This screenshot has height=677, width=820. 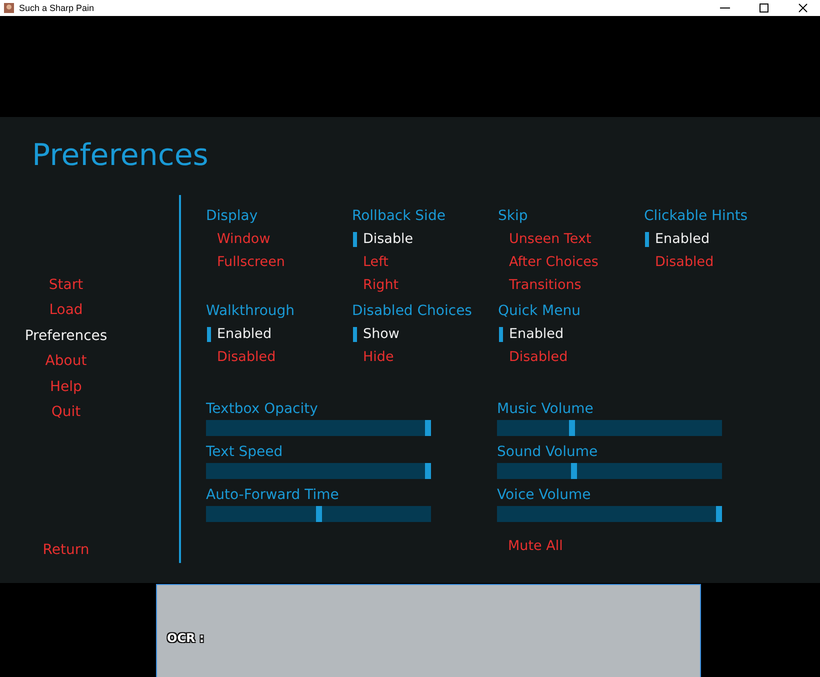 What do you see at coordinates (57, 8) in the screenshot?
I see `window-title: Such a Sharp Pain` at bounding box center [57, 8].